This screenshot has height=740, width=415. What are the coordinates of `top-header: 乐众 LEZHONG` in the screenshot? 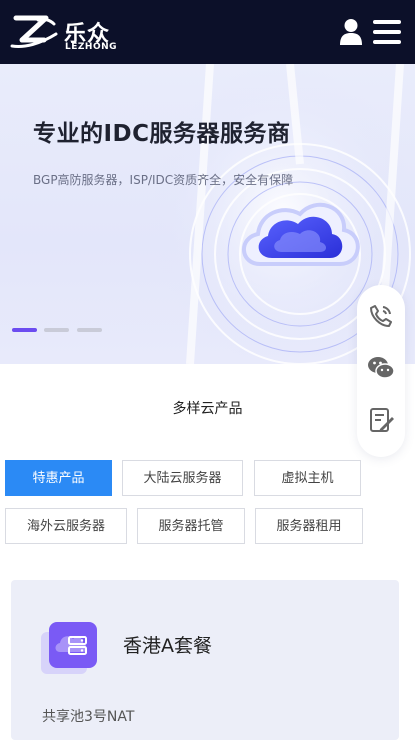 It's located at (207, 32).